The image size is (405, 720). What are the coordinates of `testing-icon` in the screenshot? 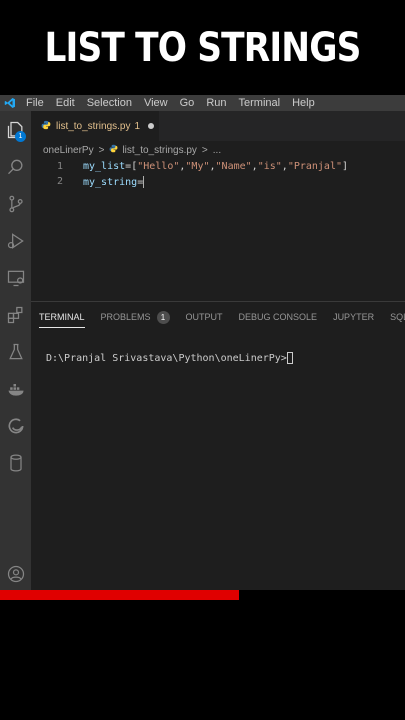 It's located at (15, 352).